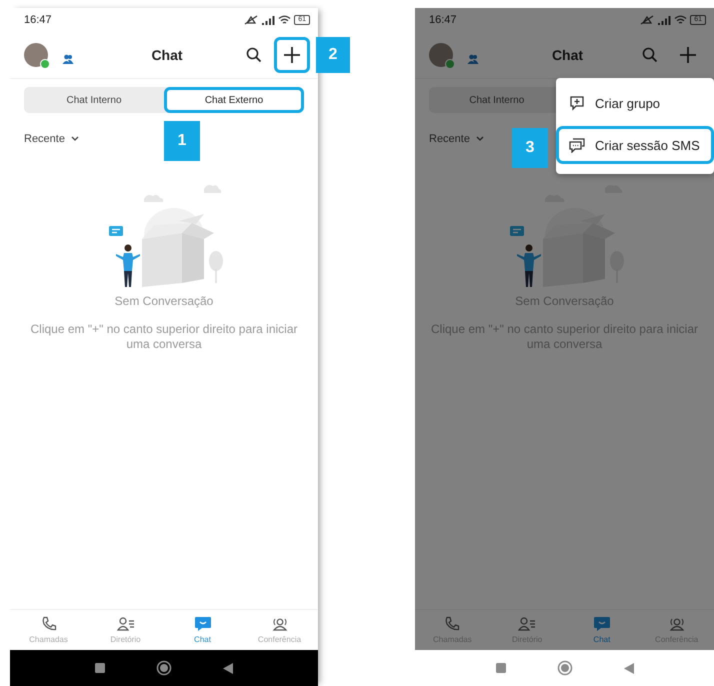  I want to click on tab: Chat Interno, so click(94, 100).